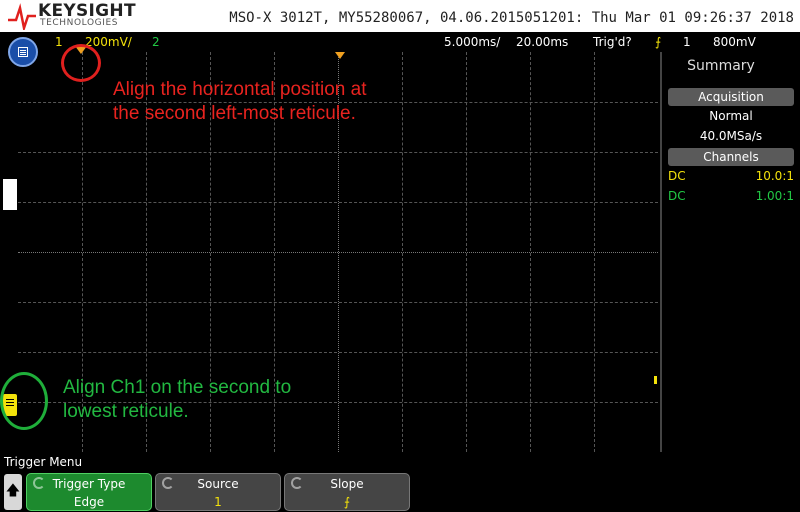 The width and height of the screenshot is (800, 512). Describe the element at coordinates (731, 157) in the screenshot. I see `channels-header: Channels` at that location.